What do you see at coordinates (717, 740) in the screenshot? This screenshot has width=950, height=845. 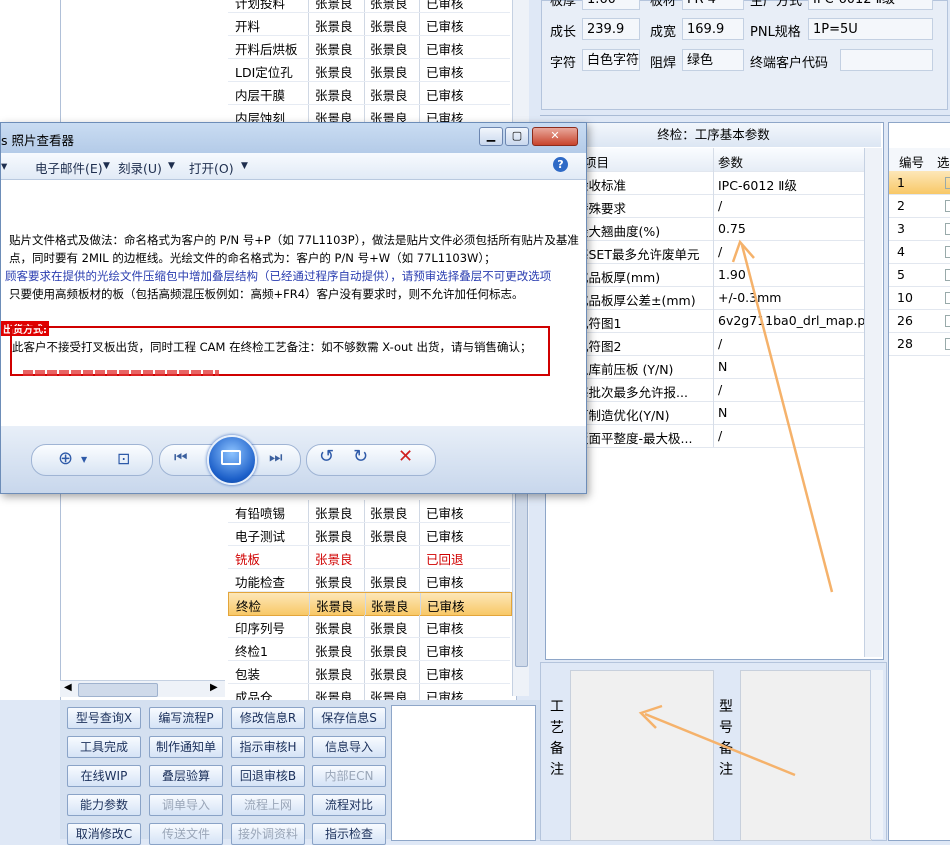 I see `arrow-to-remark` at bounding box center [717, 740].